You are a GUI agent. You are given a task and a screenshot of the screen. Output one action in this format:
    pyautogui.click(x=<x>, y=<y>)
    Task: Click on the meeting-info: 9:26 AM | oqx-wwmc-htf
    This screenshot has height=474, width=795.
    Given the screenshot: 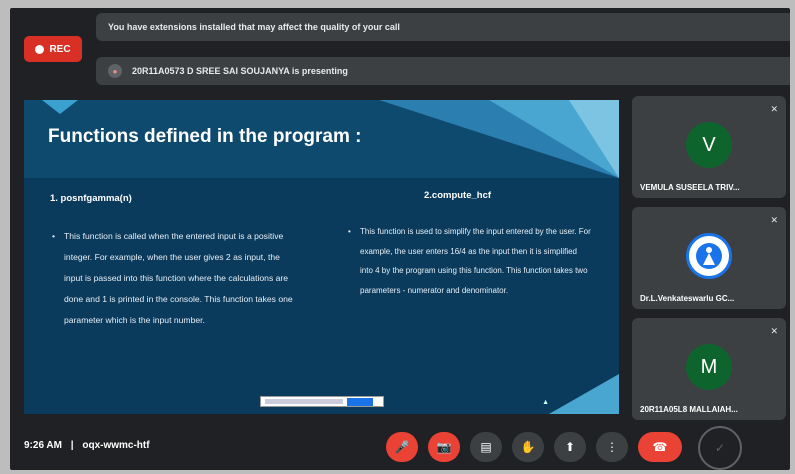 What is the action you would take?
    pyautogui.click(x=87, y=445)
    